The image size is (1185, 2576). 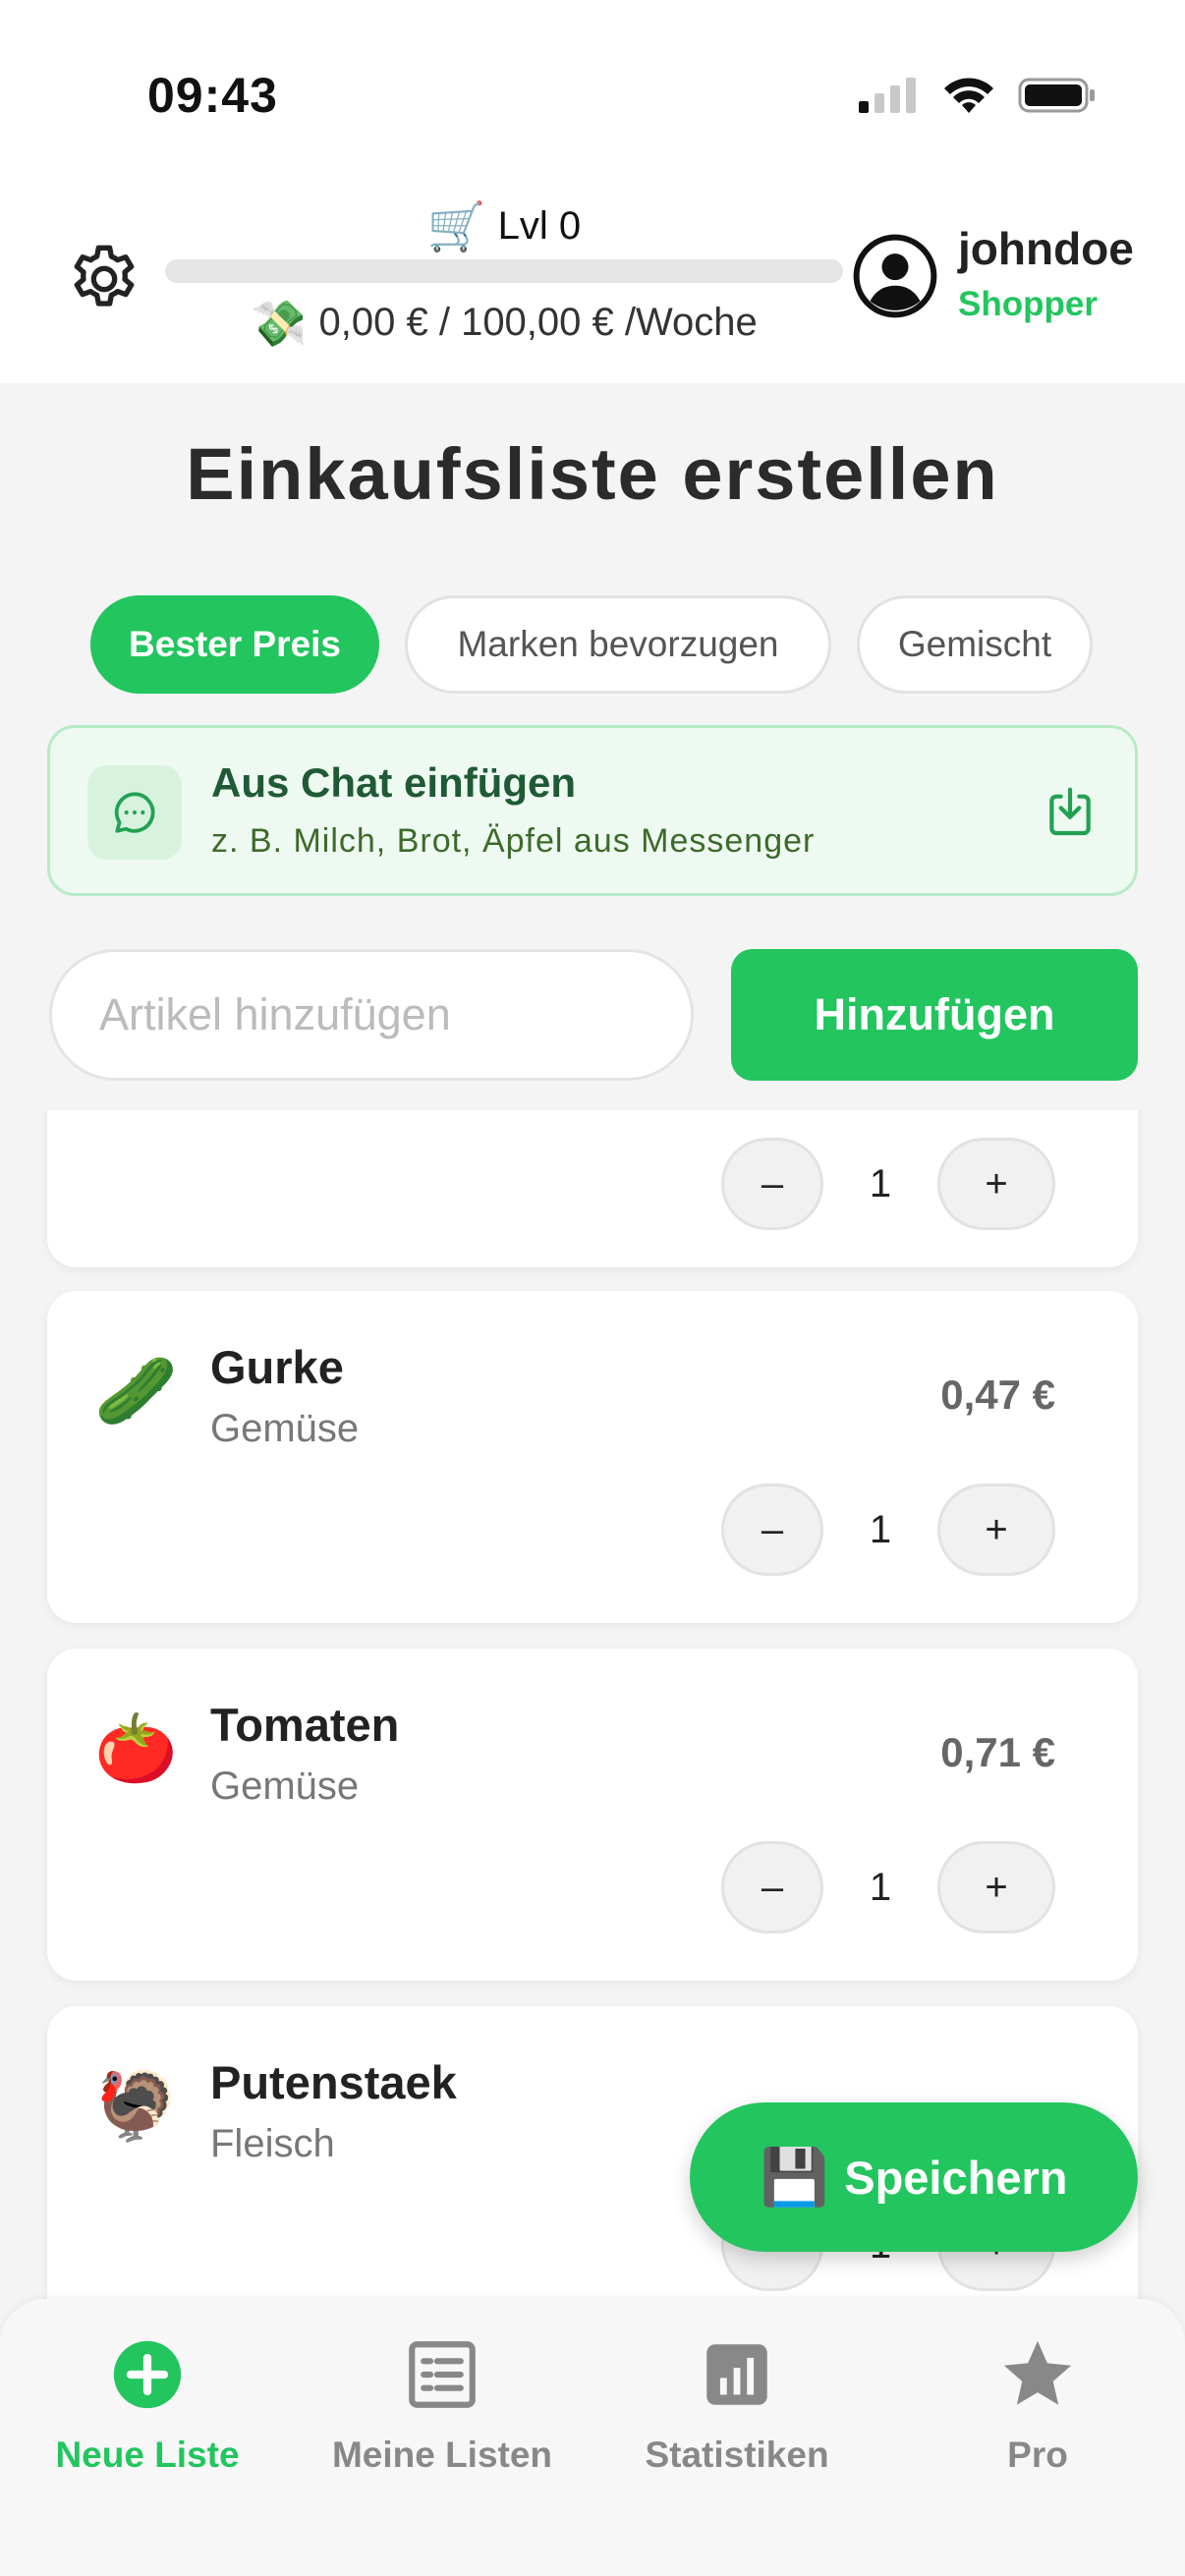 What do you see at coordinates (105, 276) in the screenshot?
I see `gear-icon` at bounding box center [105, 276].